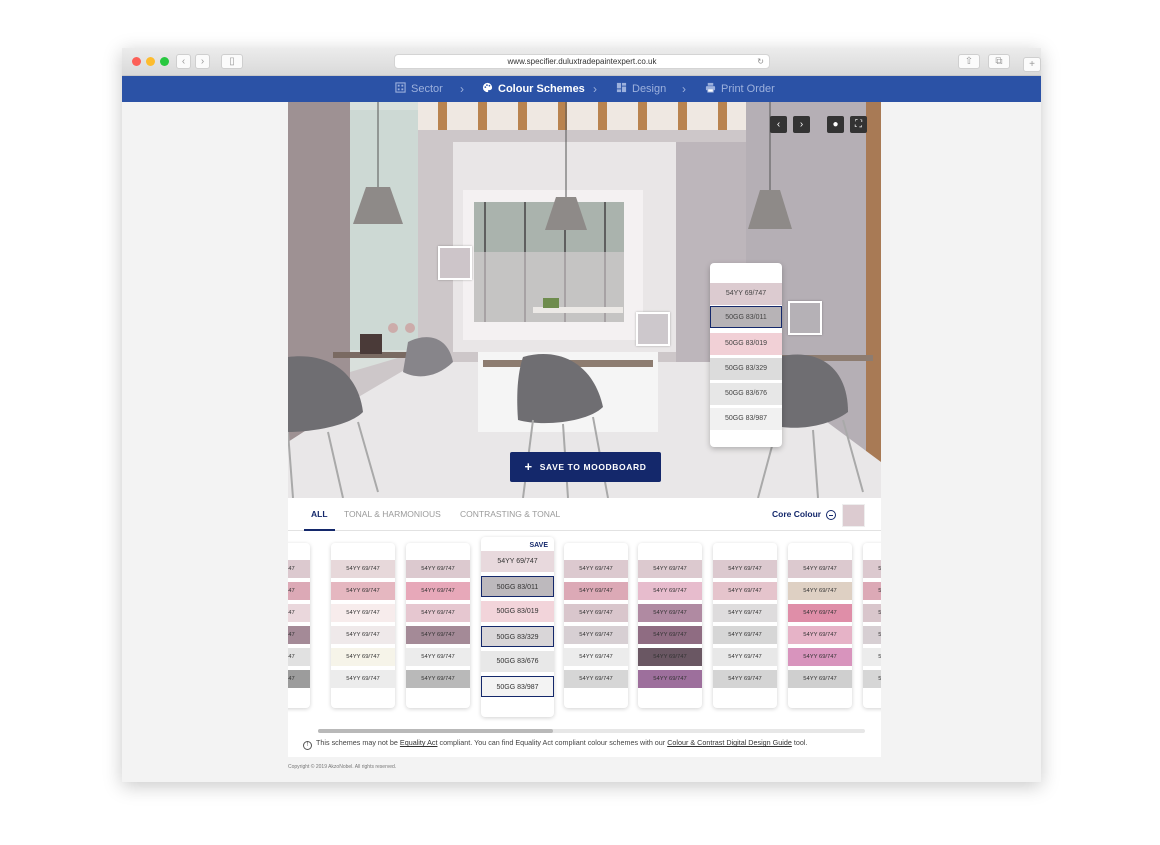 Image resolution: width=1160 pixels, height=845 pixels. What do you see at coordinates (232, 61) in the screenshot?
I see `sidebar-toggle-icon: ▯` at bounding box center [232, 61].